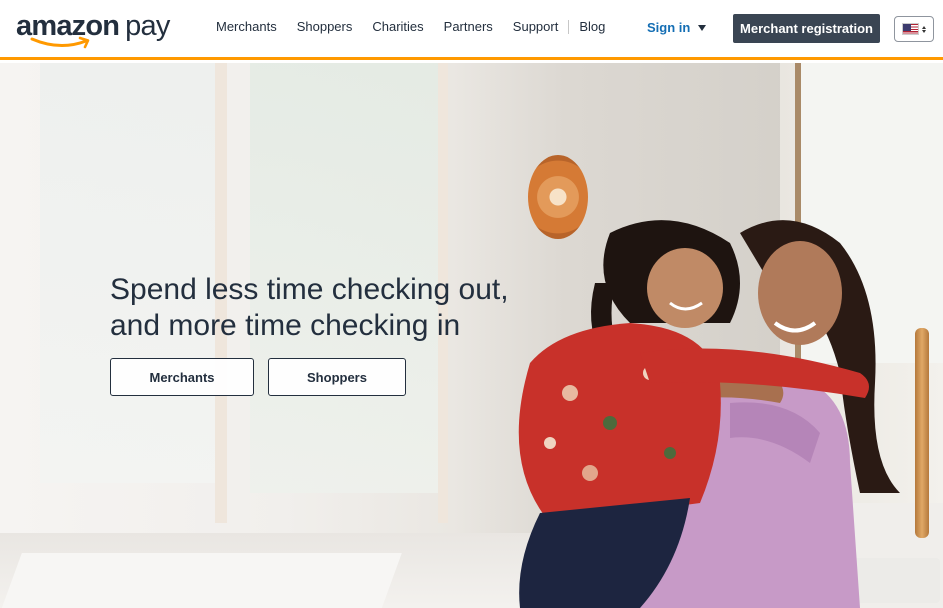 This screenshot has height=608, width=943. I want to click on hero-shoppers-button: Shoppers, so click(337, 377).